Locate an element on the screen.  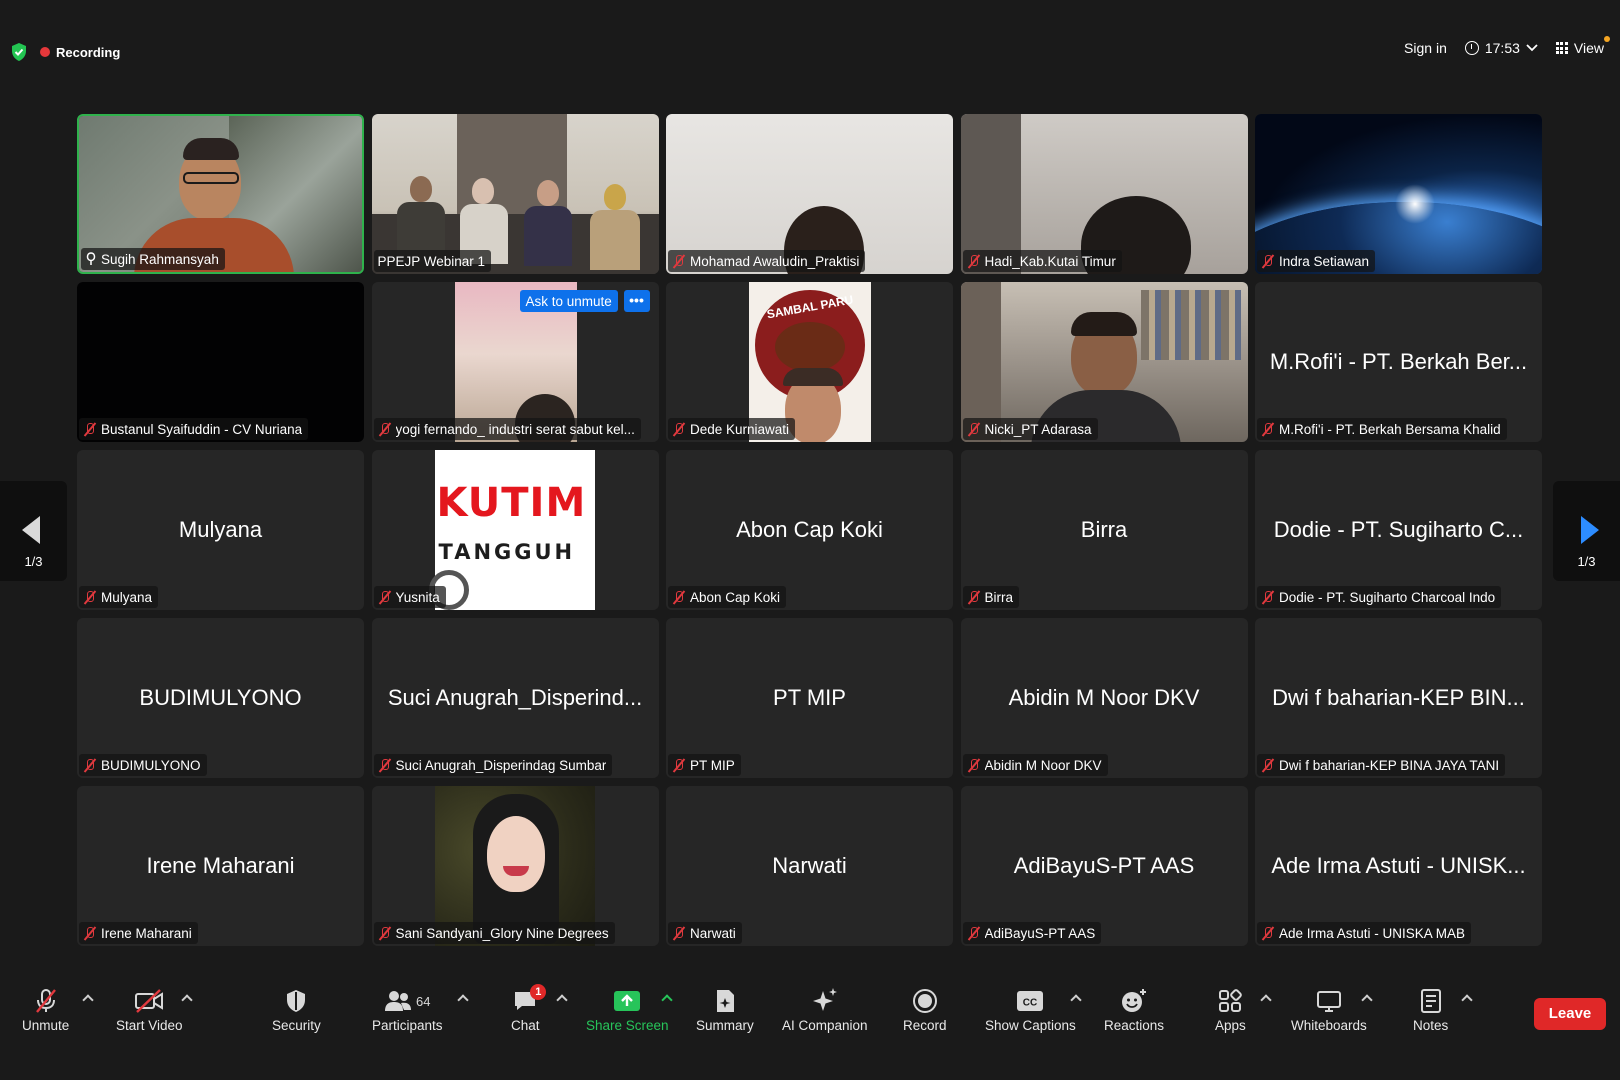
encryption-shield-icon is located at coordinates (19, 52).